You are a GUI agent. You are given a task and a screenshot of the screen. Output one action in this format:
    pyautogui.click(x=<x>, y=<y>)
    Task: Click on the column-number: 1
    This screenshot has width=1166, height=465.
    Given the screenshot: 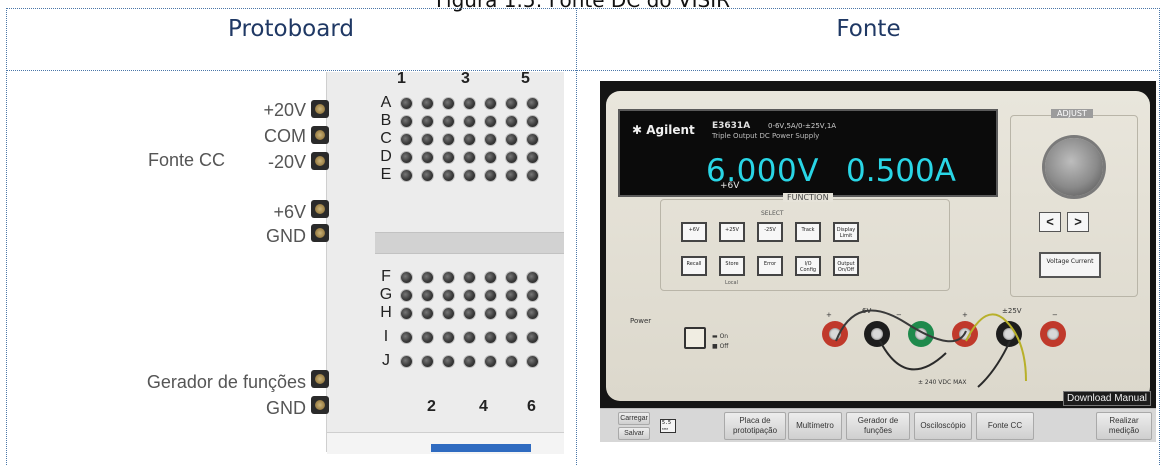 What is the action you would take?
    pyautogui.click(x=401, y=79)
    